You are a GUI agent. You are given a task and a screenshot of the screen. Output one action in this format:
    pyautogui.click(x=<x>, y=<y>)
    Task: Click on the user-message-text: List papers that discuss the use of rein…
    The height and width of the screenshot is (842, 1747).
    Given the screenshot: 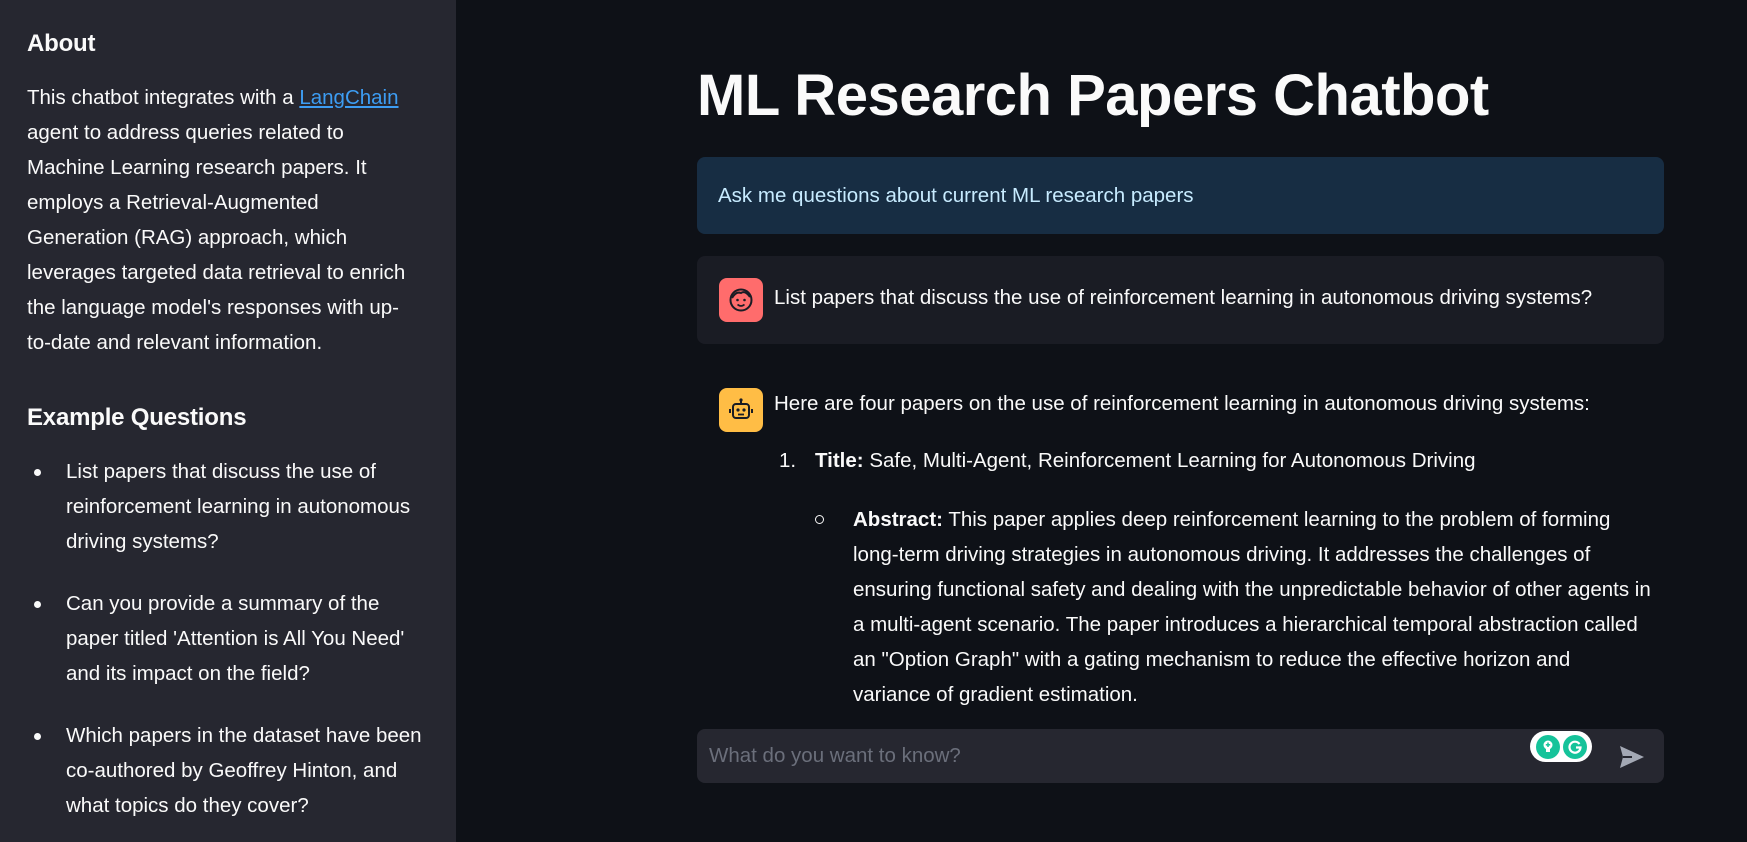 What is the action you would take?
    pyautogui.click(x=1183, y=297)
    